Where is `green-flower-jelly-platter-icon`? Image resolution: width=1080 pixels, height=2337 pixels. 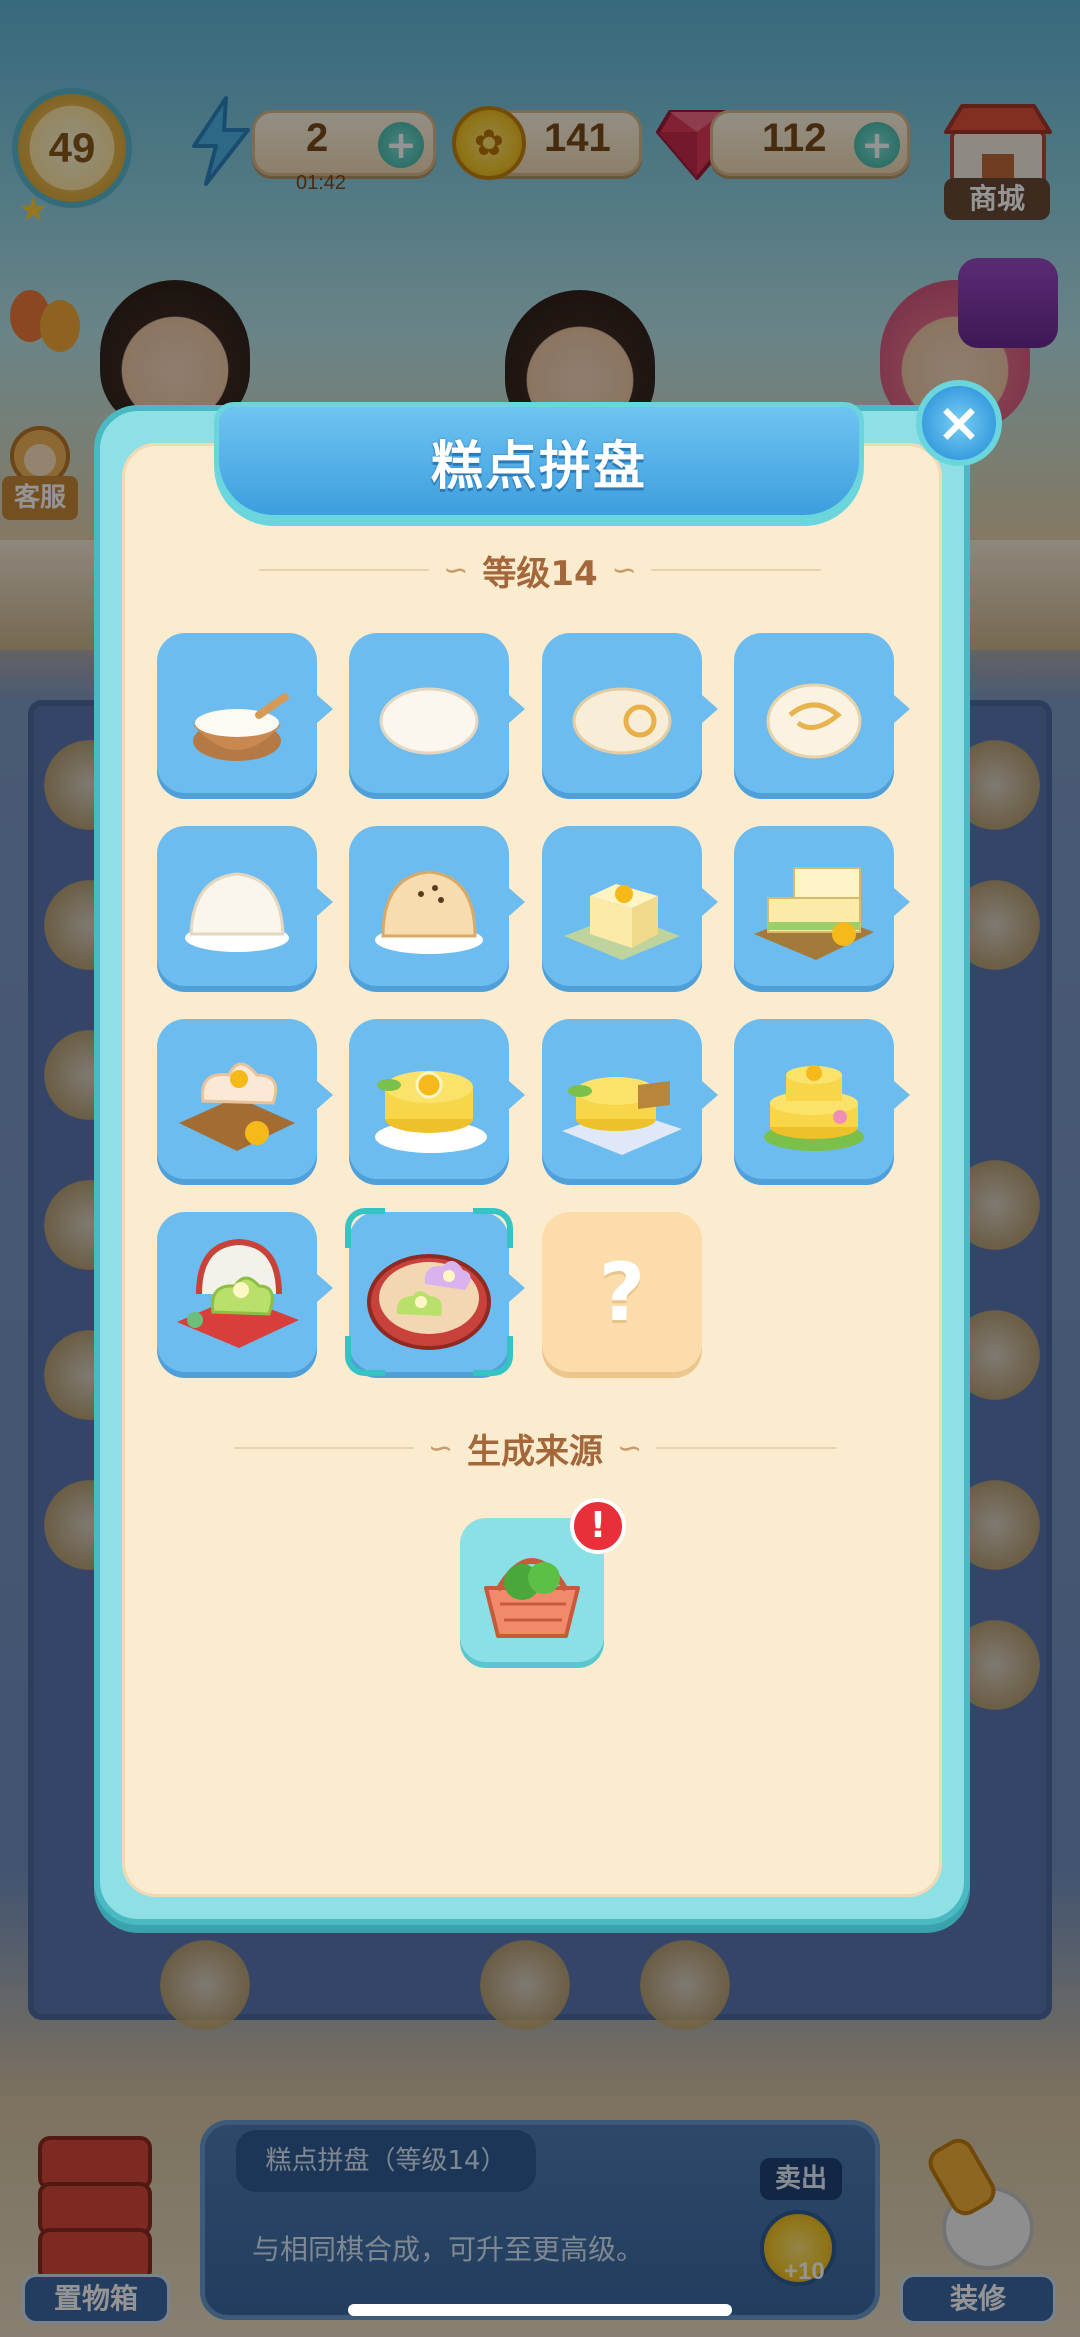 green-flower-jelly-platter-icon is located at coordinates (238, 1293).